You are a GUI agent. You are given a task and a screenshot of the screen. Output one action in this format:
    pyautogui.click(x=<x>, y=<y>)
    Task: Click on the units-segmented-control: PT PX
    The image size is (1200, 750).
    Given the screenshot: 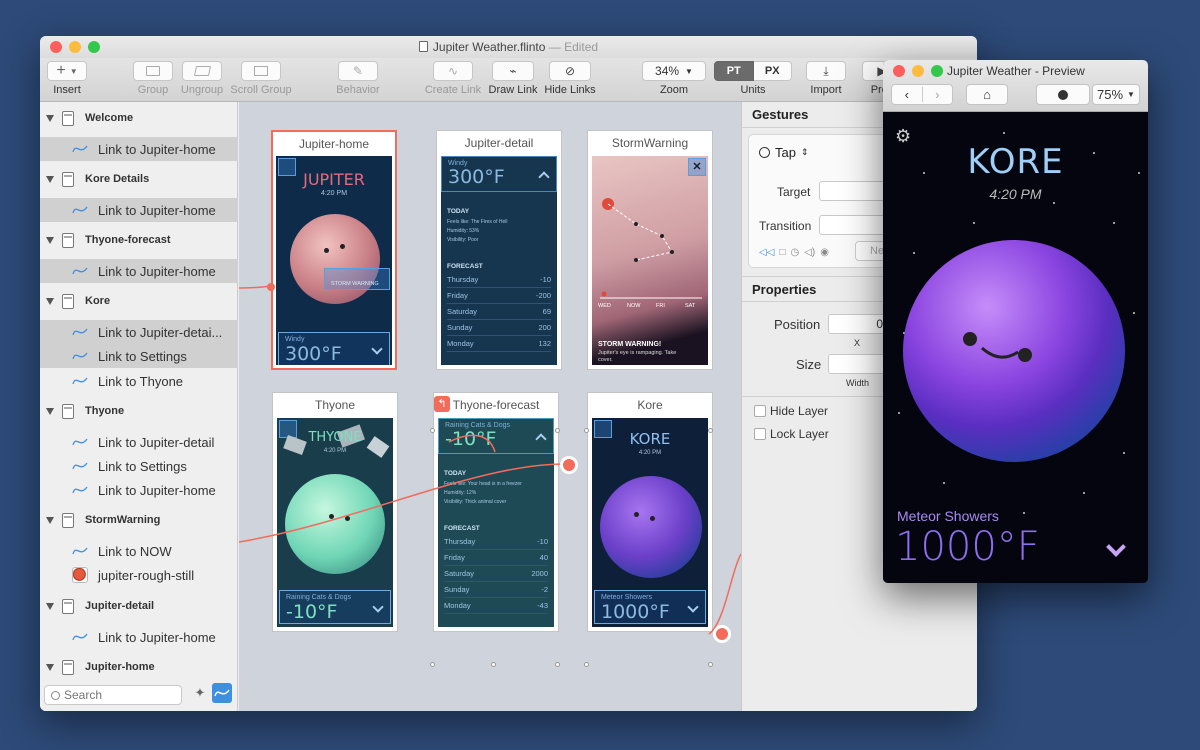 What is the action you would take?
    pyautogui.click(x=753, y=71)
    